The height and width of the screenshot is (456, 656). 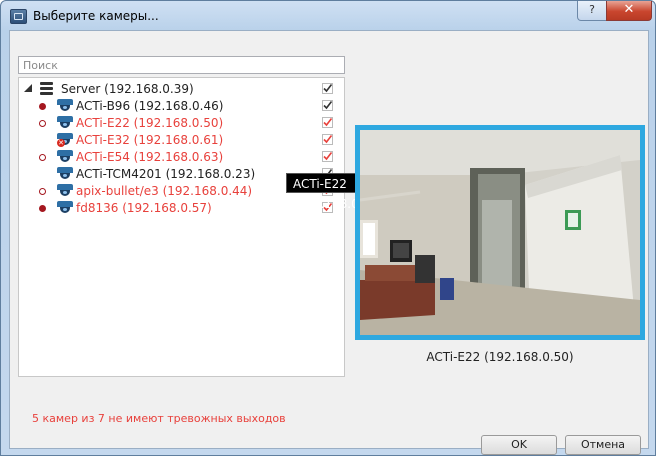 I want to click on tree-row-camera: ✕ ACTi-E32 (192.168.0.61), so click(x=181, y=140).